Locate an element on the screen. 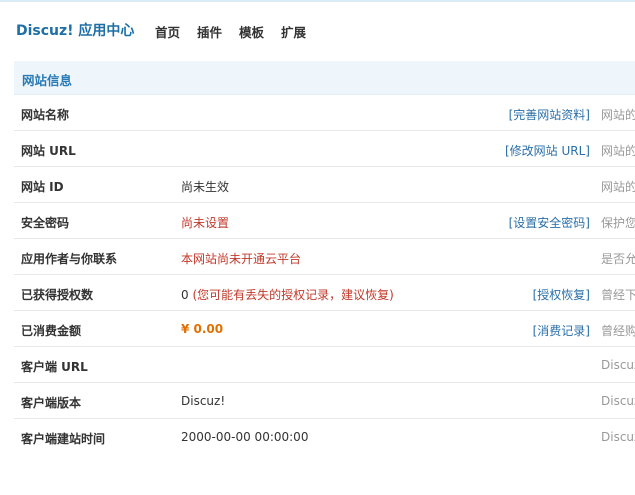  security-password-value: 尚未设置 is located at coordinates (205, 223).